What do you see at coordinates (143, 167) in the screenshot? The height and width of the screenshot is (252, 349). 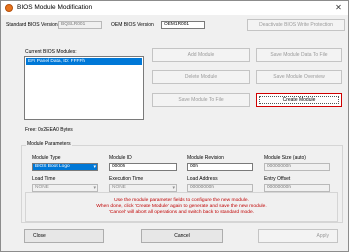 I see `module-id-input: 0000h` at bounding box center [143, 167].